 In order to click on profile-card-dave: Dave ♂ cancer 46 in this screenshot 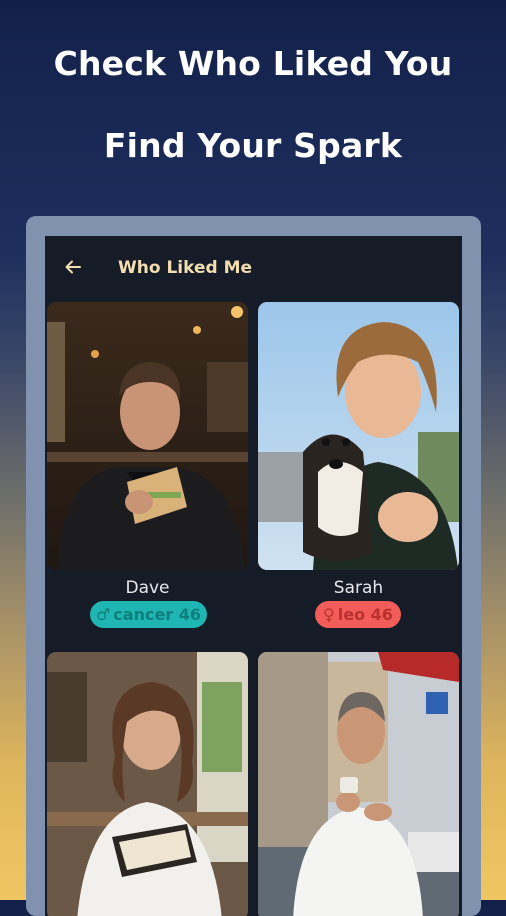, I will do `click(147, 467)`.